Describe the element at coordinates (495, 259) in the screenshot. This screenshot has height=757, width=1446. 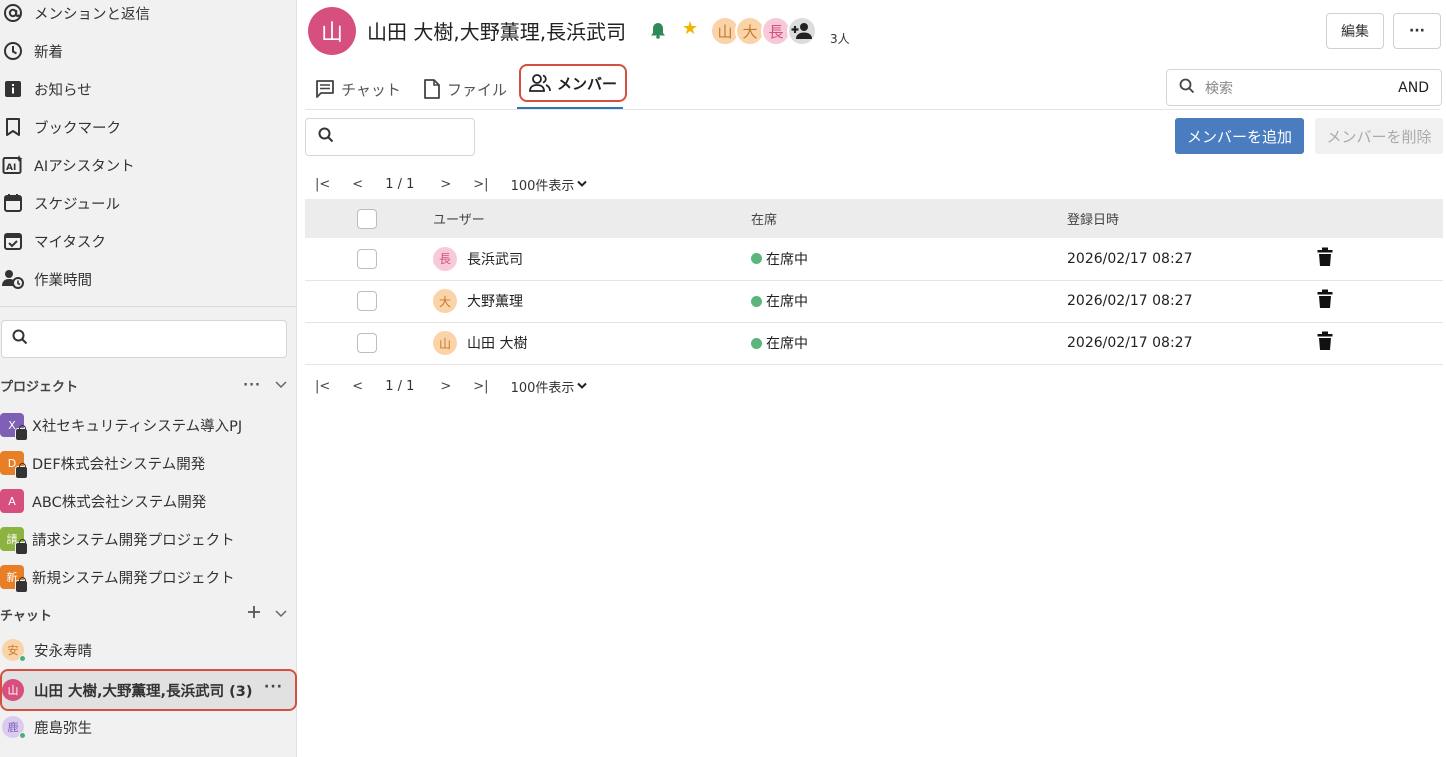
I see `user-name: 長浜武司` at that location.